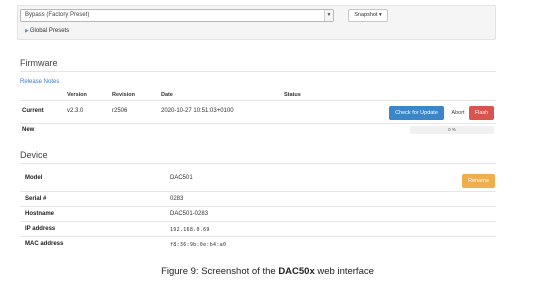  I want to click on abort-button: Abort, so click(458, 113).